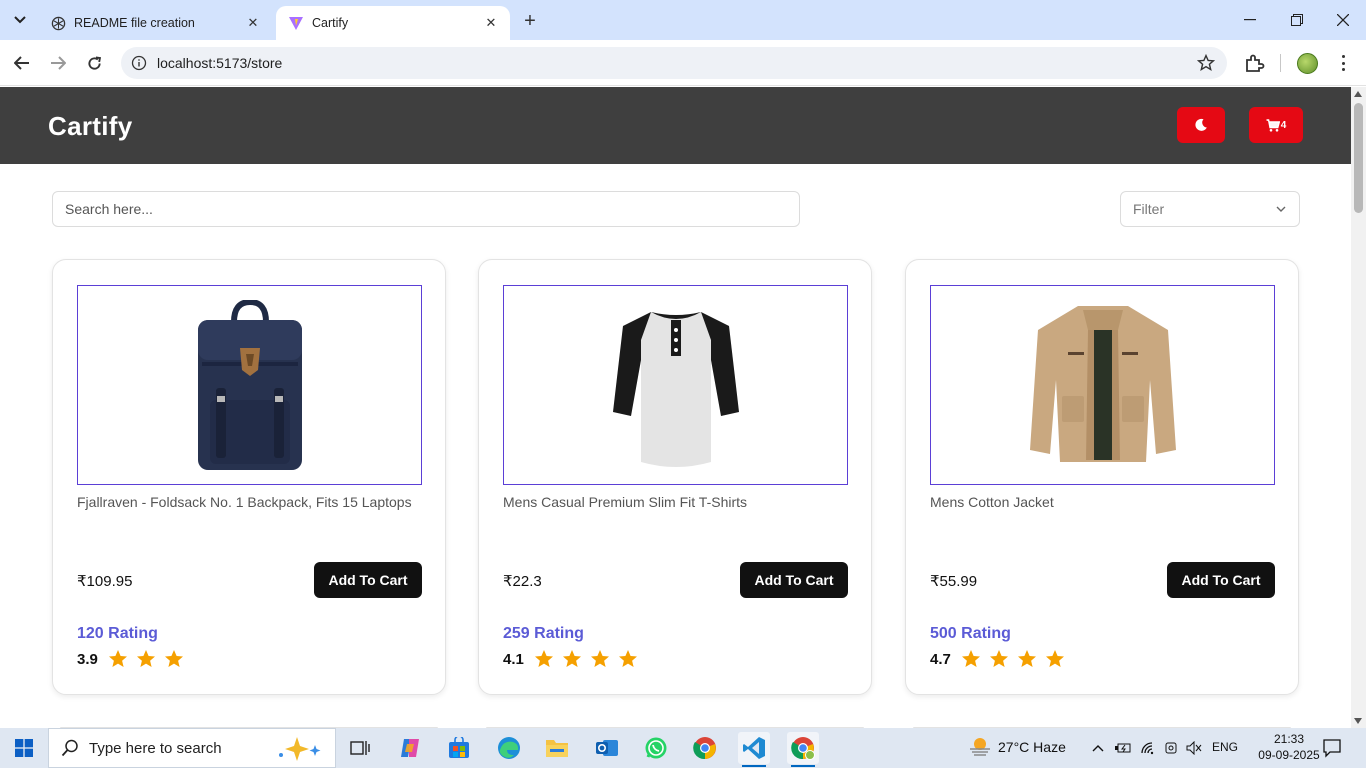 The height and width of the screenshot is (768, 1366). Describe the element at coordinates (1358, 721) in the screenshot. I see `scroll-down-icon` at that location.